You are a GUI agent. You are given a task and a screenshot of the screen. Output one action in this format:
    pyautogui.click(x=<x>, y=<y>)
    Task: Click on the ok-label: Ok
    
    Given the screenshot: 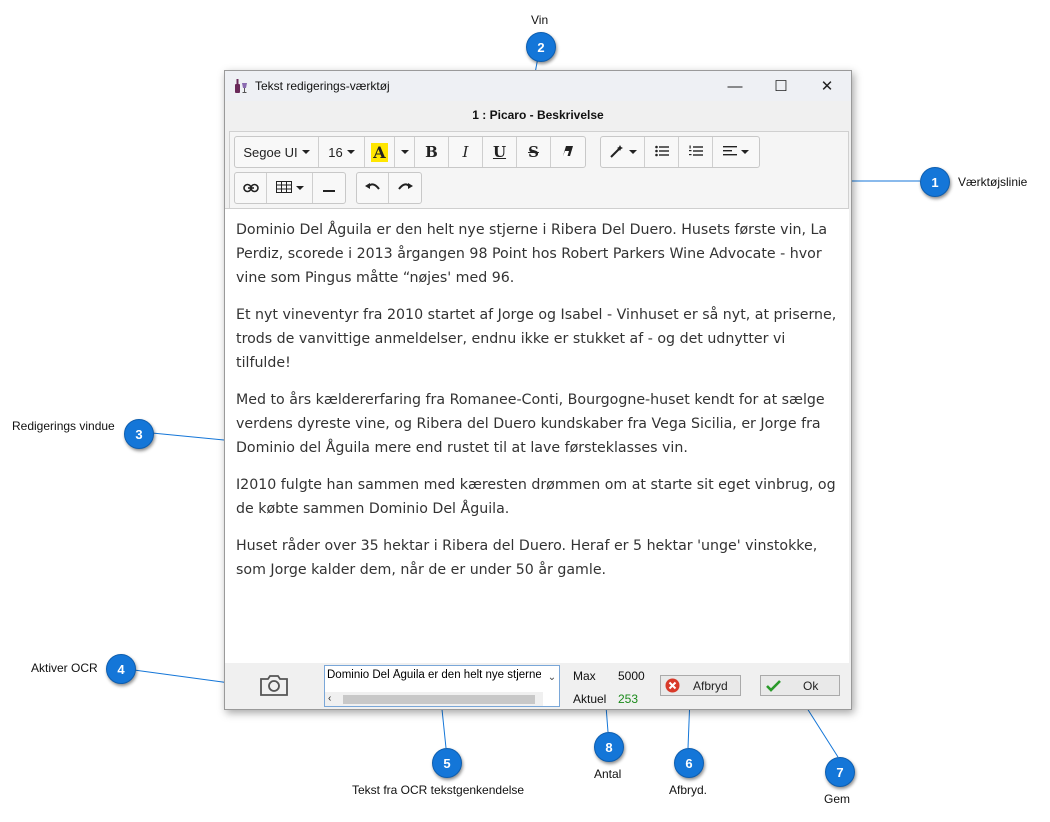 What is the action you would take?
    pyautogui.click(x=811, y=686)
    